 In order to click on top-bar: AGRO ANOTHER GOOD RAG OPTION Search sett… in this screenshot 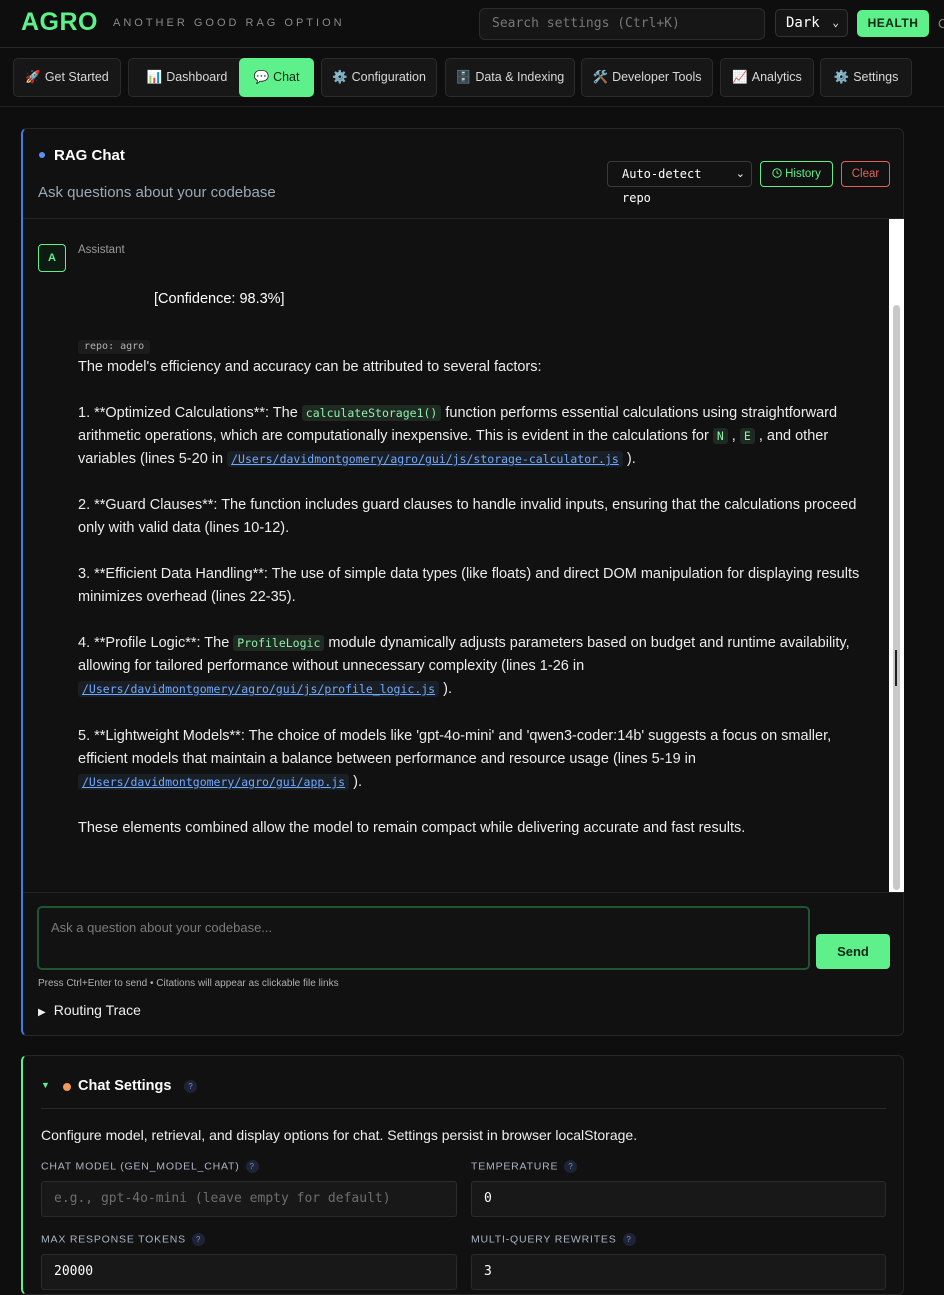, I will do `click(472, 24)`.